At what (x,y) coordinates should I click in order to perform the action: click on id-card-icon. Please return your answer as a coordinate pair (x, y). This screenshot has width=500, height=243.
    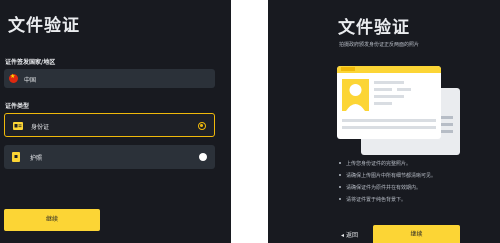
    Looking at the image, I should click on (18, 126).